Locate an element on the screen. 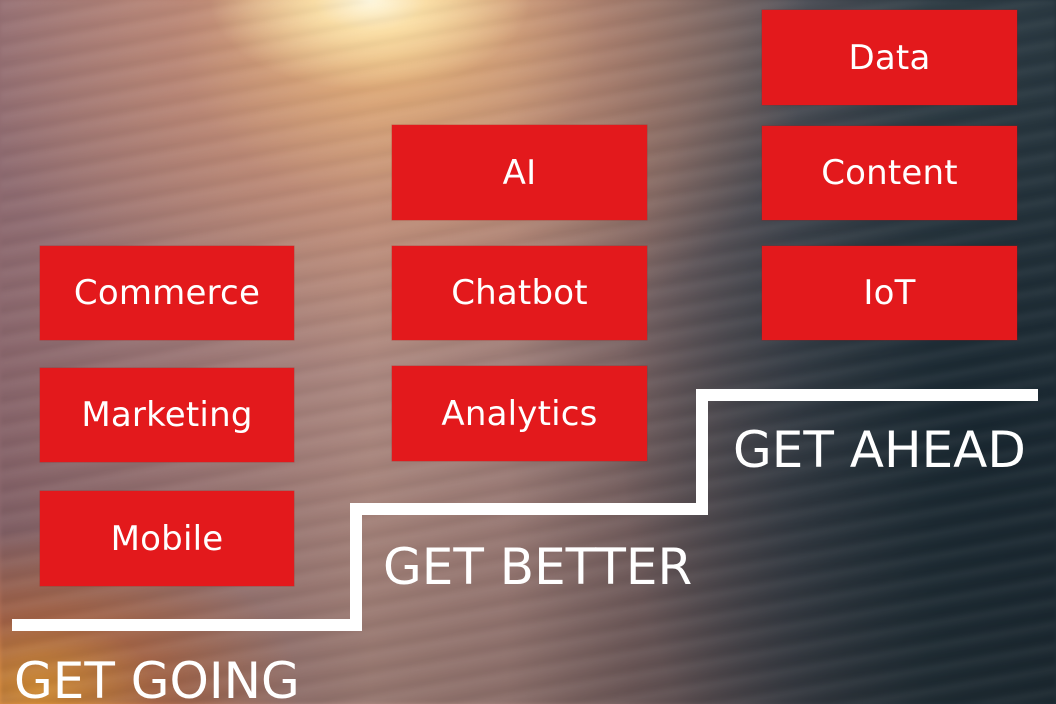 The width and height of the screenshot is (1056, 704). tier-label-get-better: GET BETTER is located at coordinates (538, 567).